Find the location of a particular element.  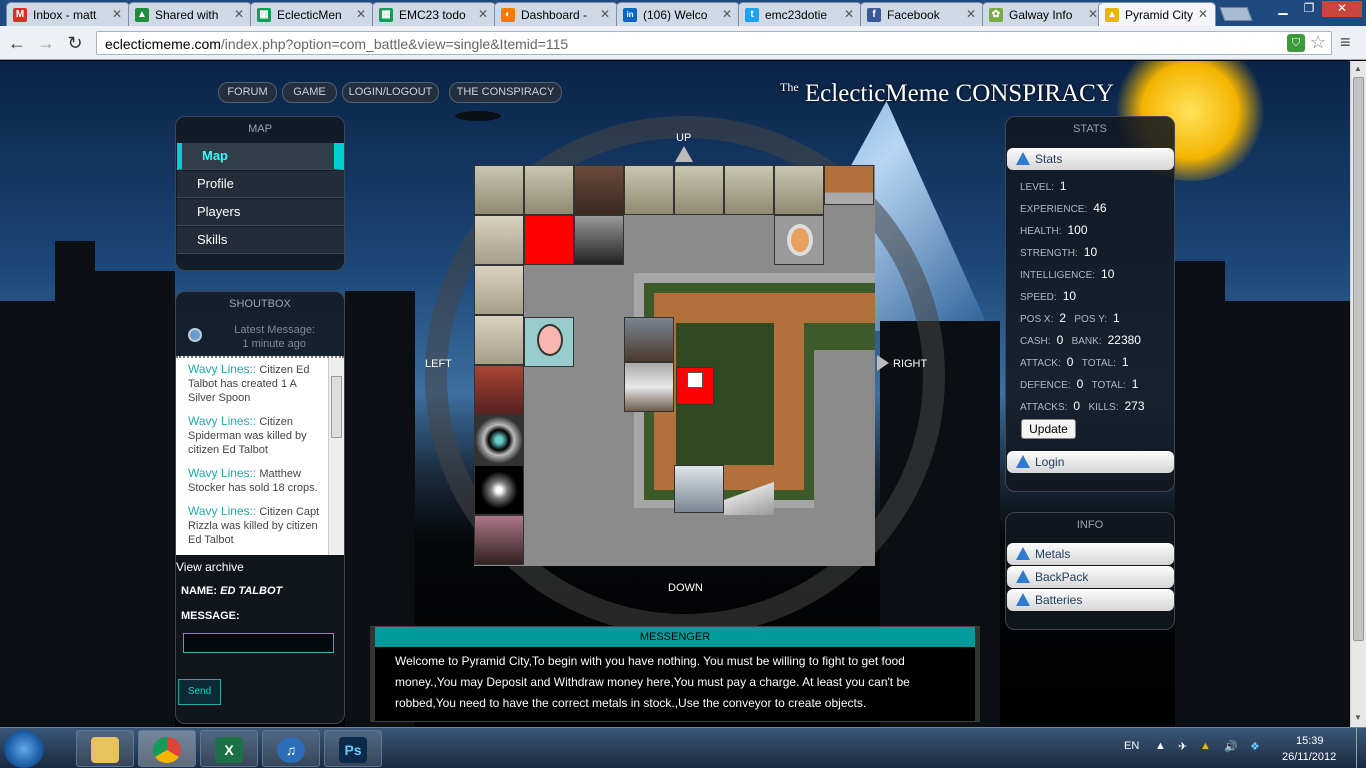

shop-tile is located at coordinates (599, 190).